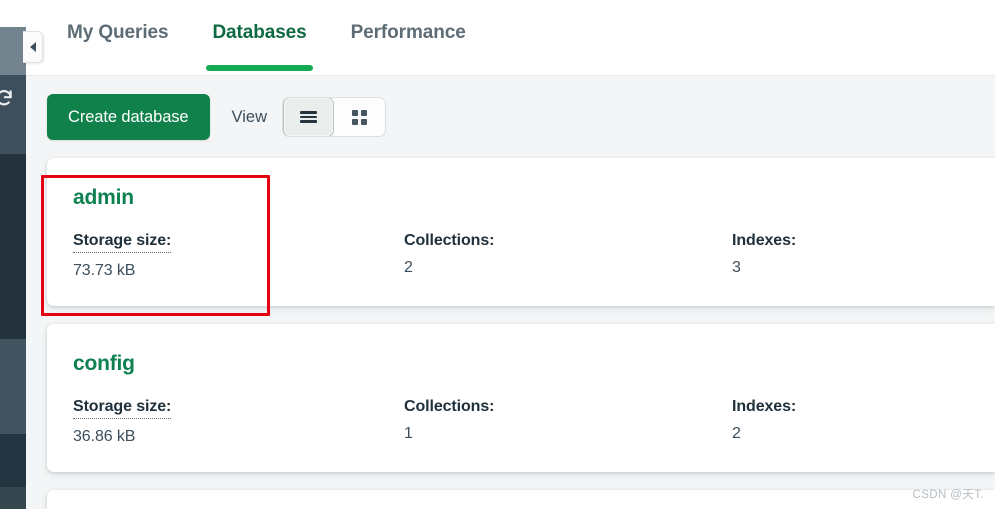 The height and width of the screenshot is (509, 995). I want to click on chevron-left-icon, so click(32, 47).